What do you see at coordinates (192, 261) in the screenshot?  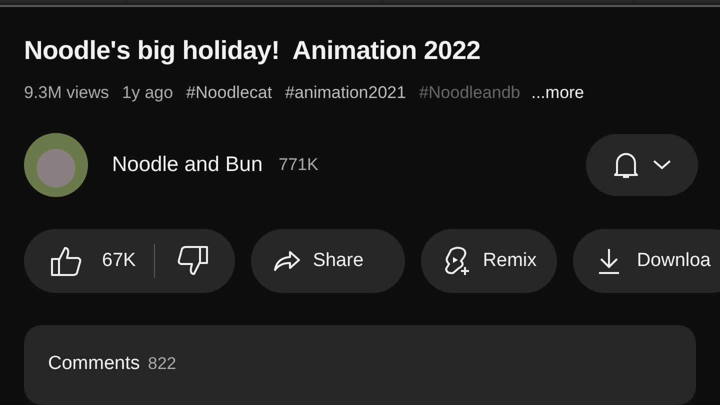 I see `thumbs-down-icon` at bounding box center [192, 261].